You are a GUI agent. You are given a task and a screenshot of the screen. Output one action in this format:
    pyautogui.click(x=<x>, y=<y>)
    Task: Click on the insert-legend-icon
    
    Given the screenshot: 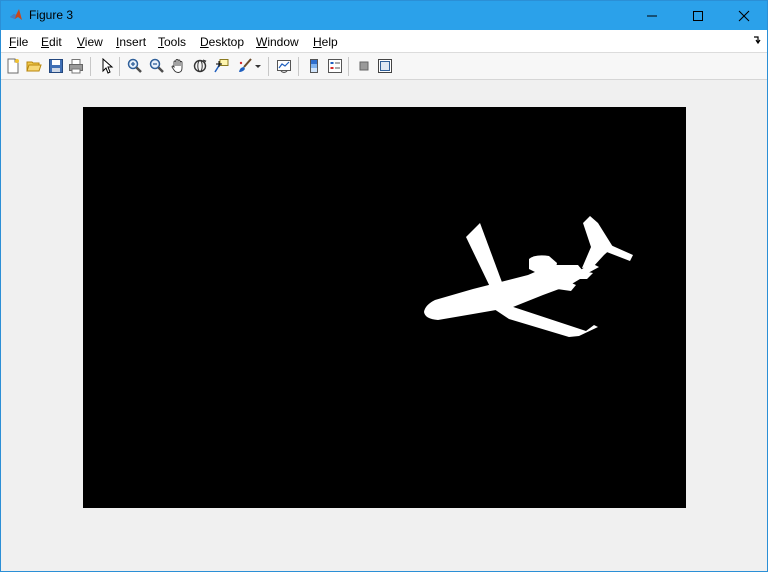 What is the action you would take?
    pyautogui.click(x=335, y=66)
    